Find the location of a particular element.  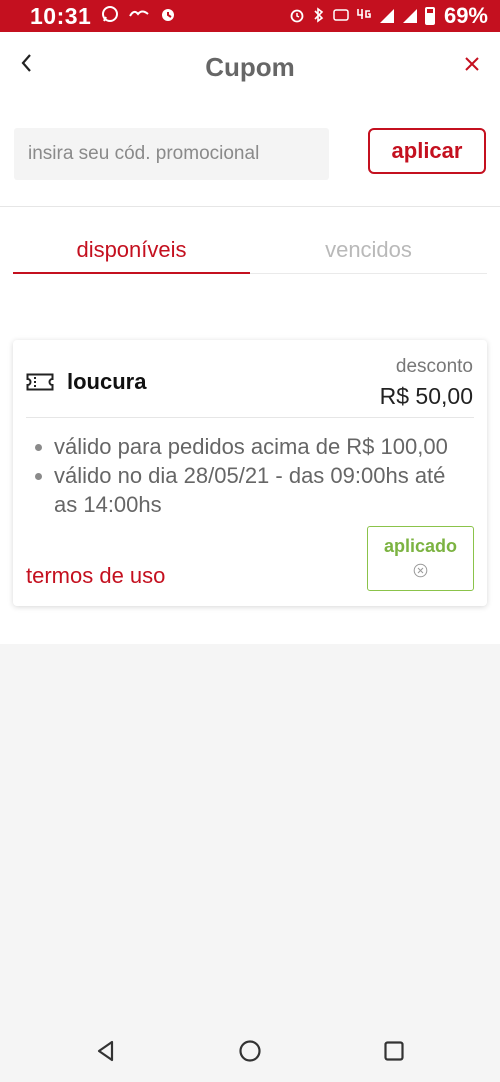

divider is located at coordinates (250, 206).